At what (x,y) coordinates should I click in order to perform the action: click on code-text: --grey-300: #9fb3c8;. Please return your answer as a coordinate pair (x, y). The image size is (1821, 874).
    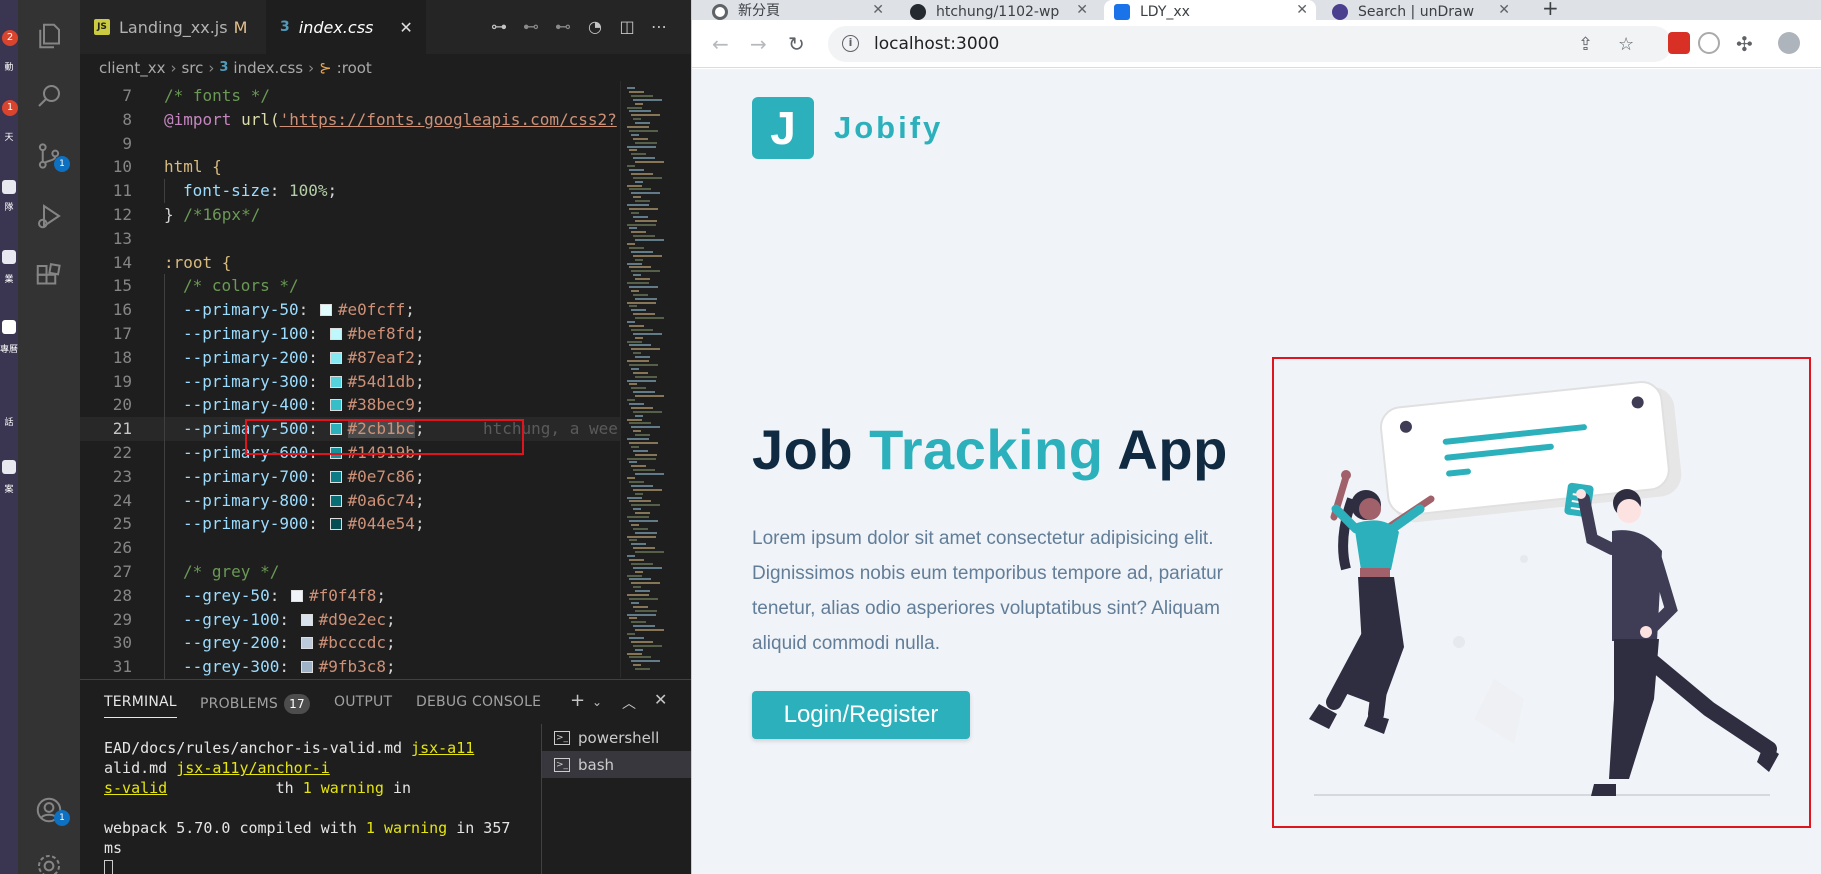
    Looking at the image, I should click on (289, 667).